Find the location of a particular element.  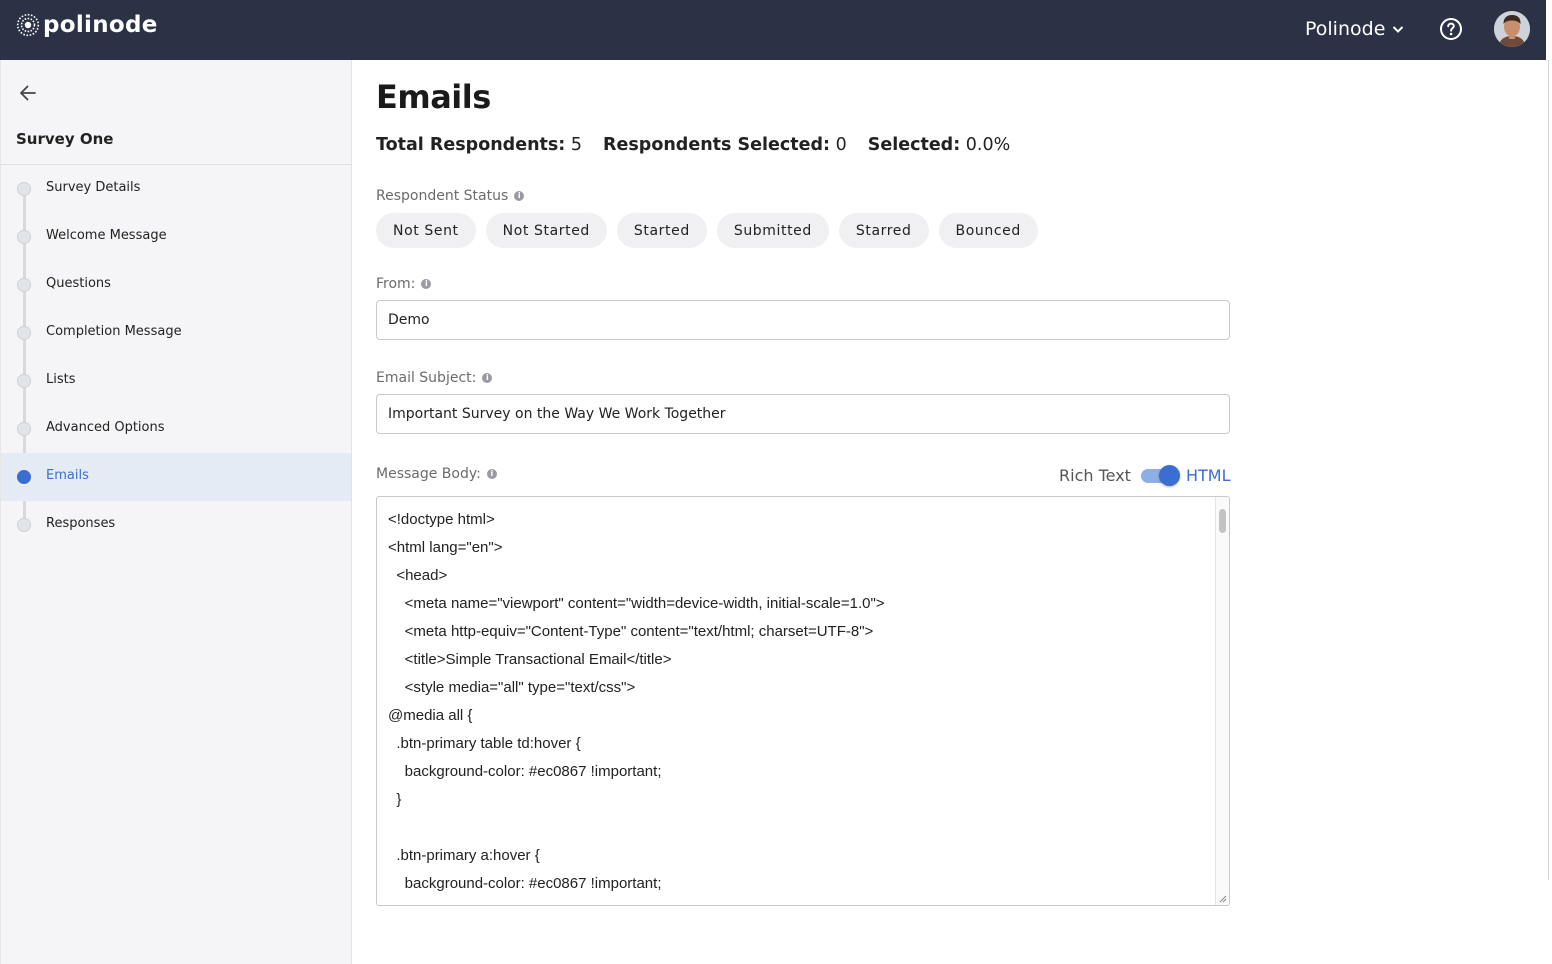

html-label: HTML is located at coordinates (1208, 475).